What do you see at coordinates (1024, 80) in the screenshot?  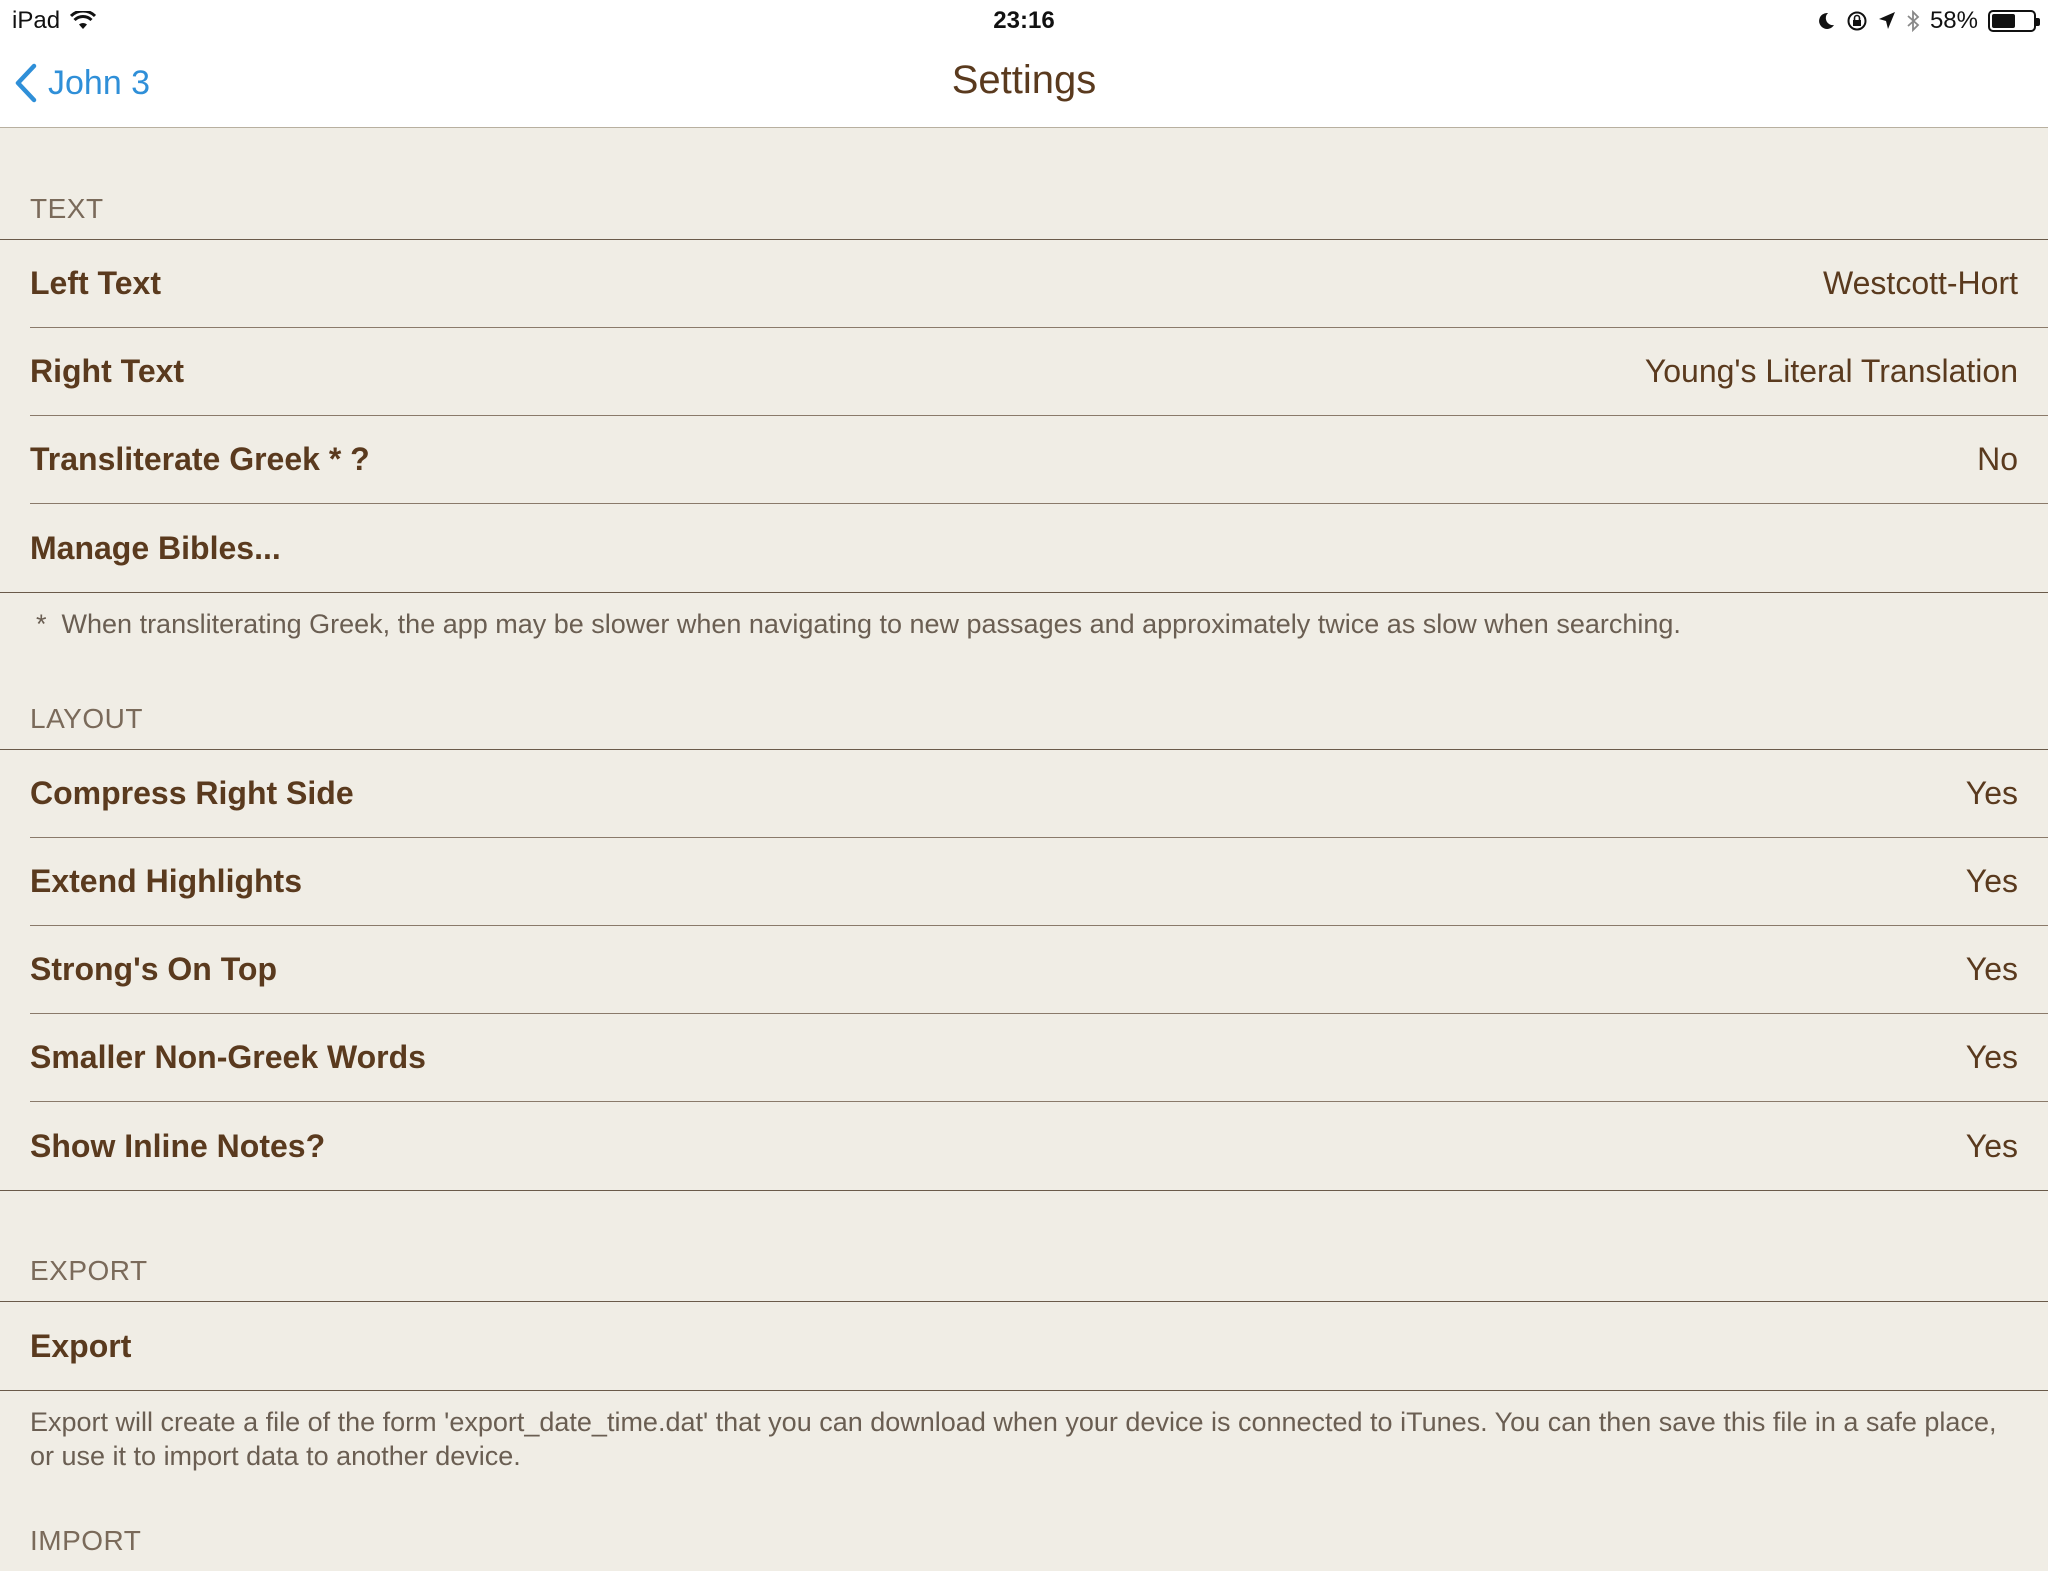 I see `page-title: Settings` at bounding box center [1024, 80].